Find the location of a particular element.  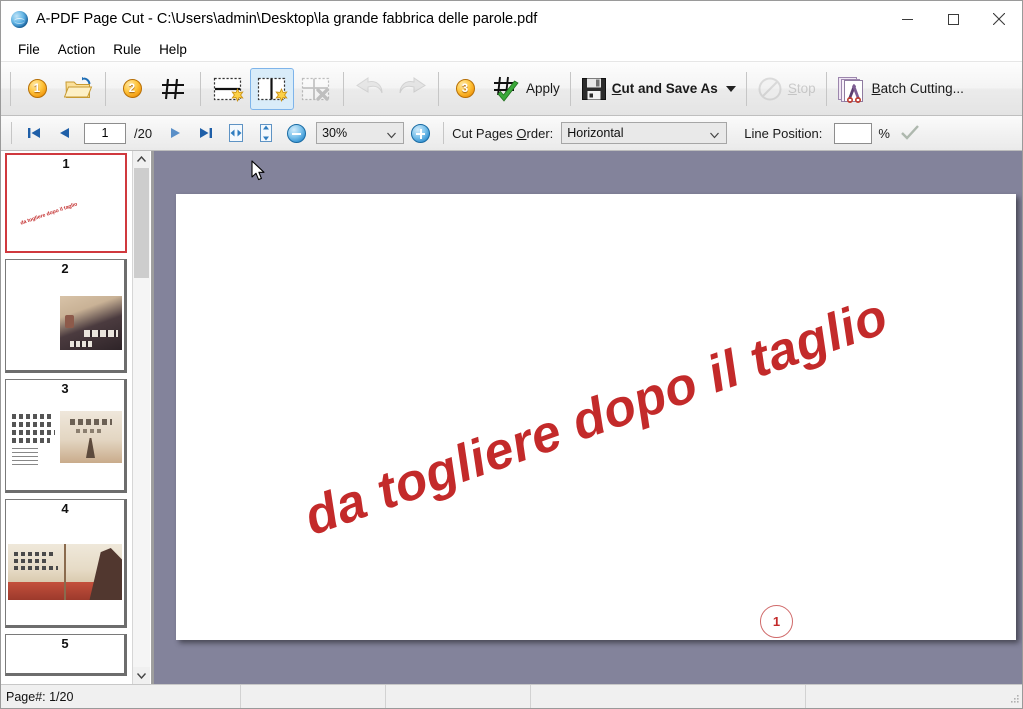

step-3-badge-button: 3 is located at coordinates (465, 89).